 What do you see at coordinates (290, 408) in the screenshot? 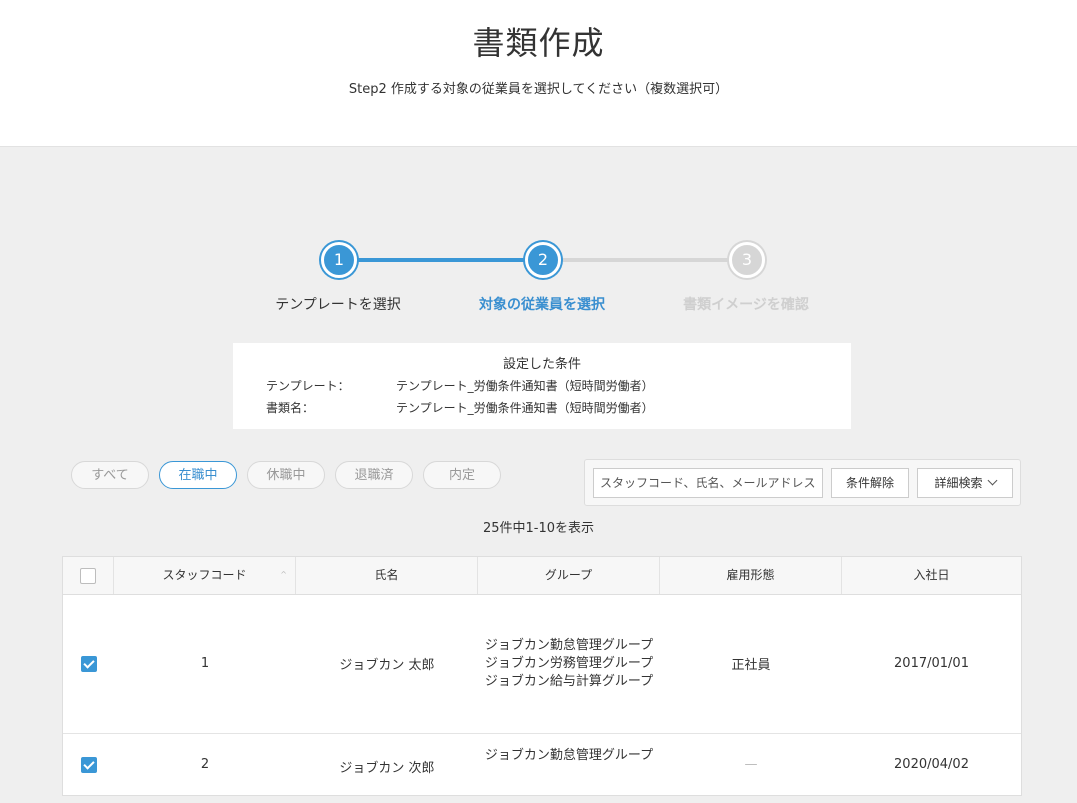
I see `condition-key: 書類名：` at bounding box center [290, 408].